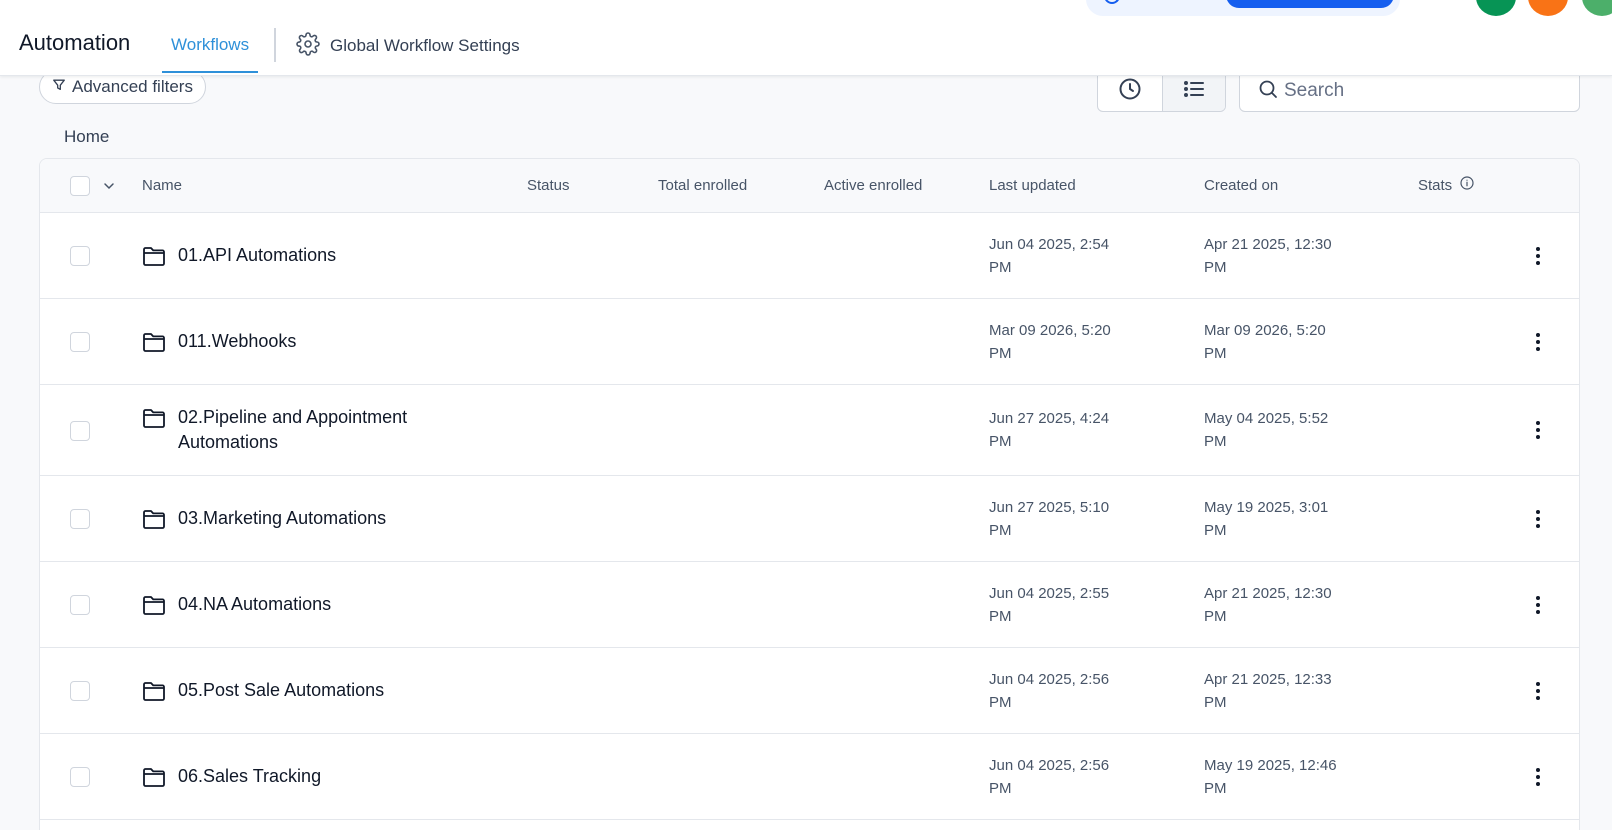 This screenshot has width=1612, height=830. Describe the element at coordinates (1294, 691) in the screenshot. I see `created-on-cell: Apr 21 2025, 12:33 PM` at that location.